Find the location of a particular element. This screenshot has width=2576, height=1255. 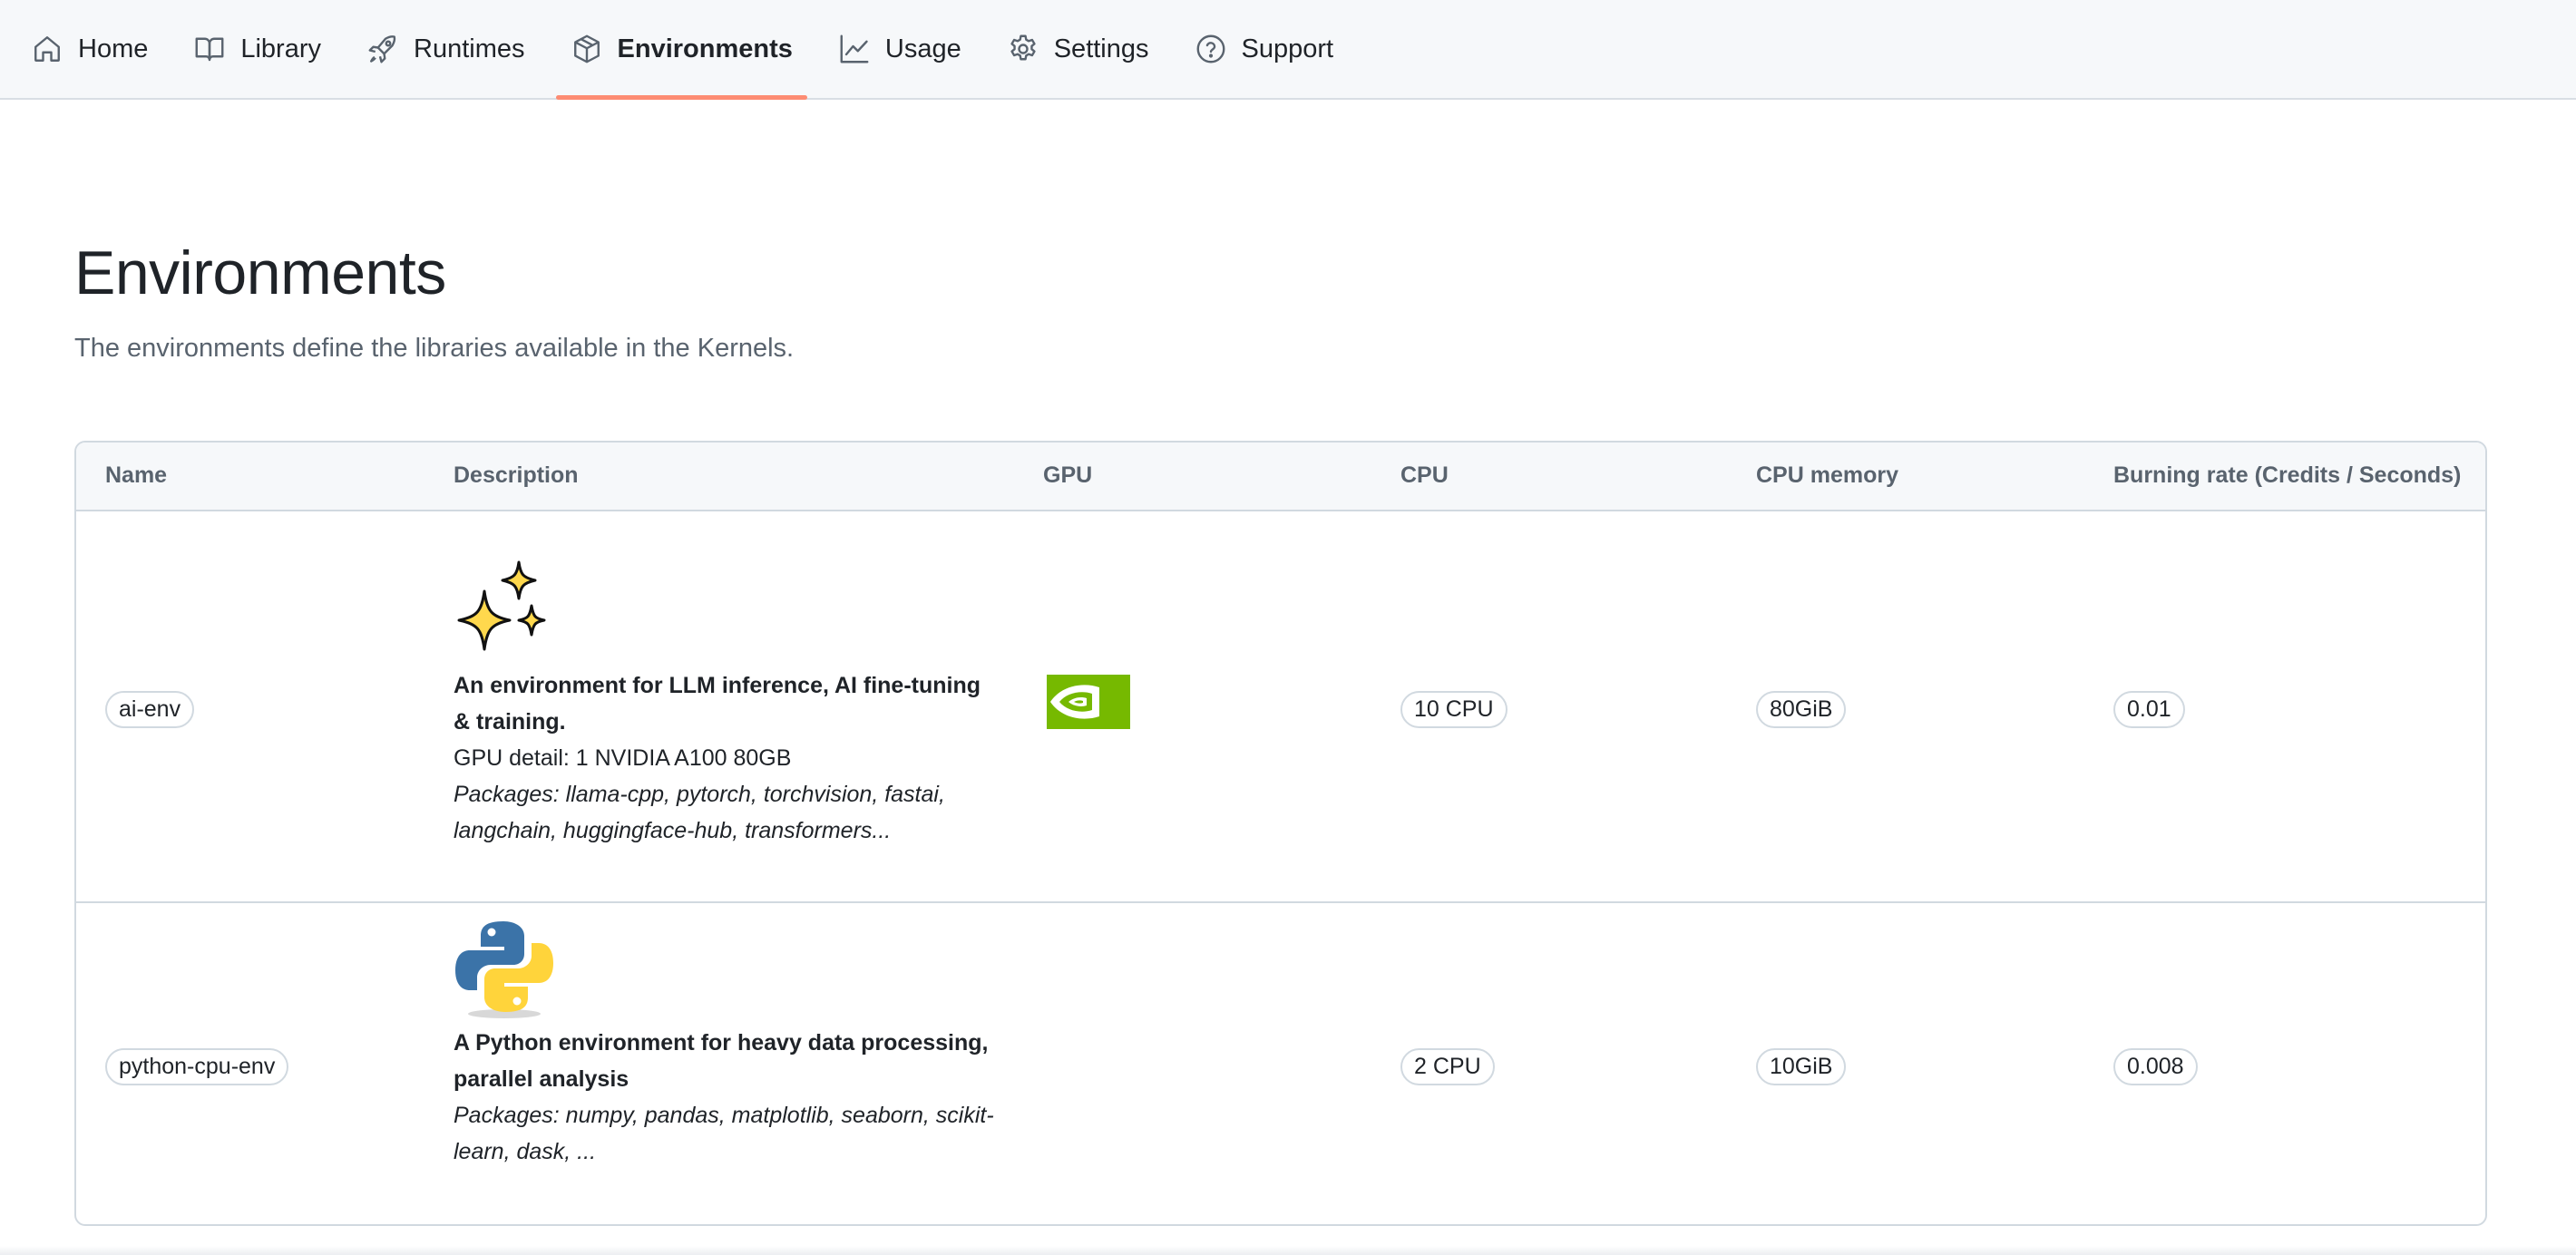

nvidia-logo-icon is located at coordinates (1088, 704).